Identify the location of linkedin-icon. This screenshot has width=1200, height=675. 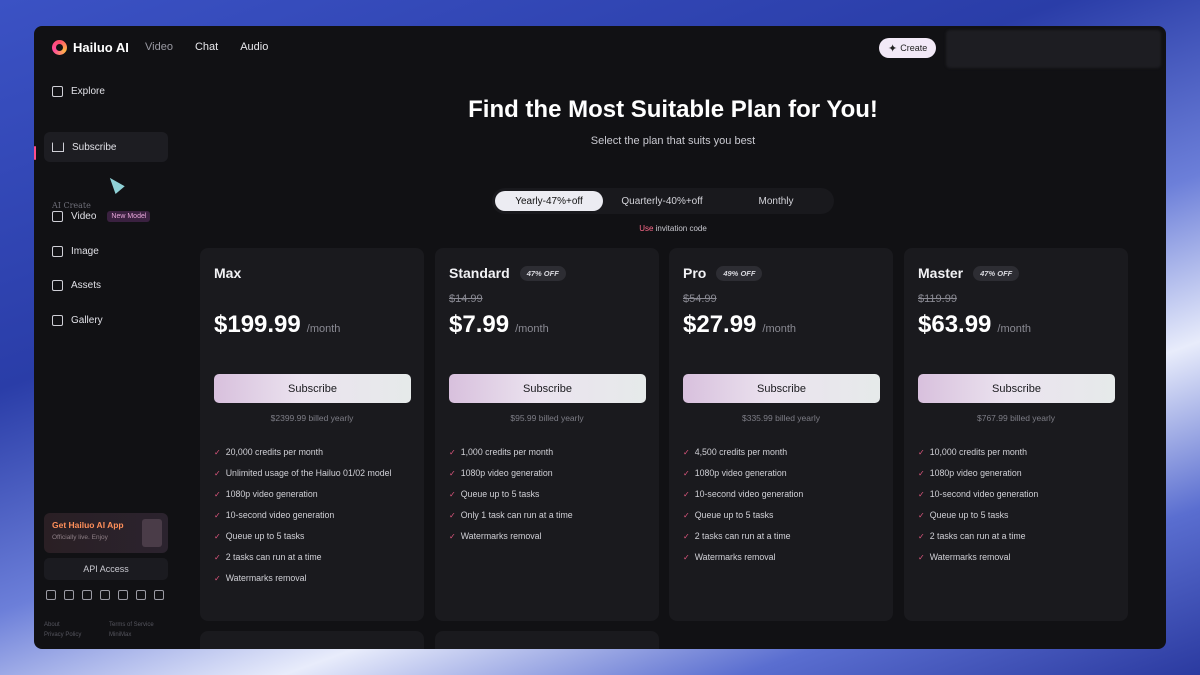
(141, 595).